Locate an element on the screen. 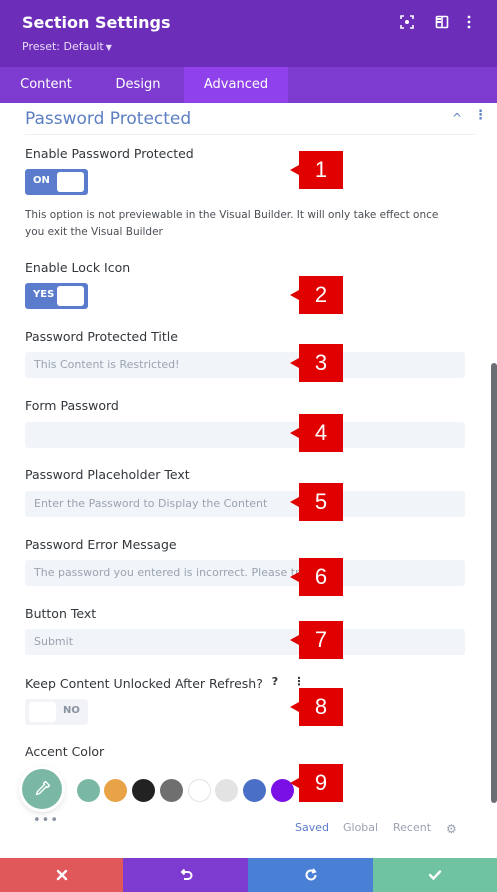 This screenshot has height=892, width=497. section-divider is located at coordinates (250, 134).